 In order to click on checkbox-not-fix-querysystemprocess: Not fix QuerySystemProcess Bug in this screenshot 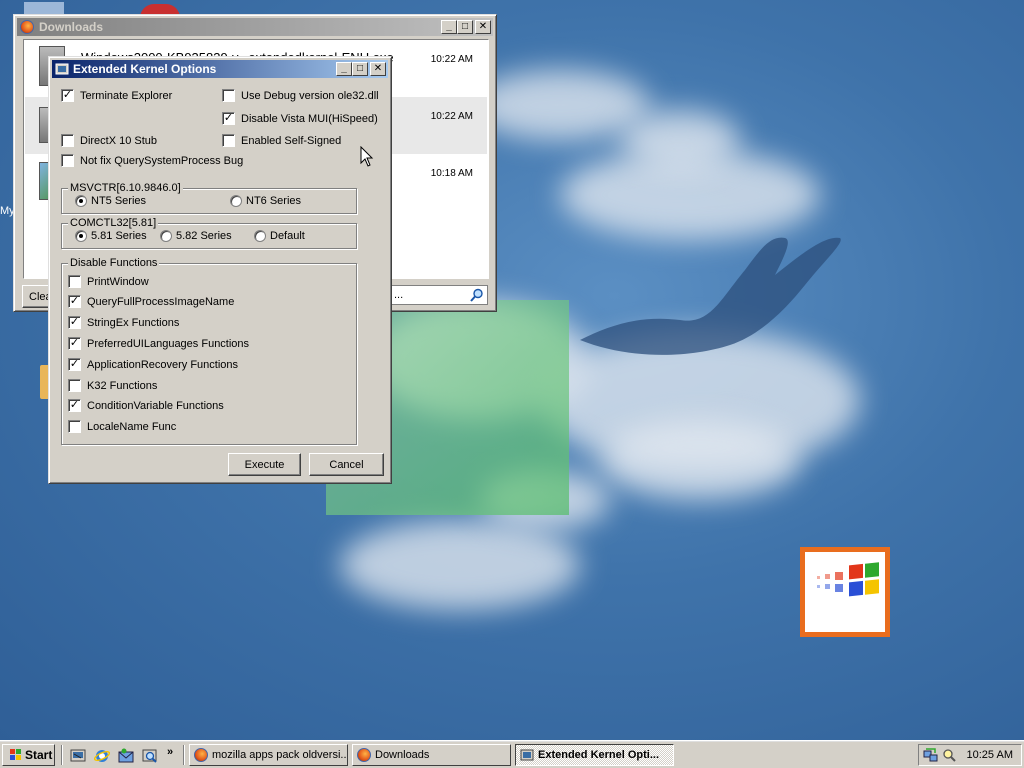, I will do `click(152, 160)`.